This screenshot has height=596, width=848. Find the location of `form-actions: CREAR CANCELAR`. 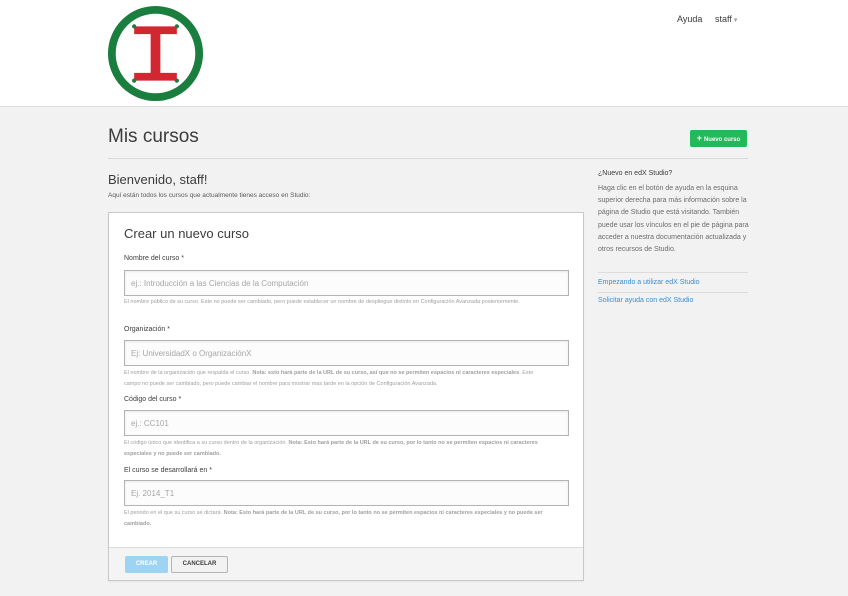

form-actions: CREAR CANCELAR is located at coordinates (346, 563).